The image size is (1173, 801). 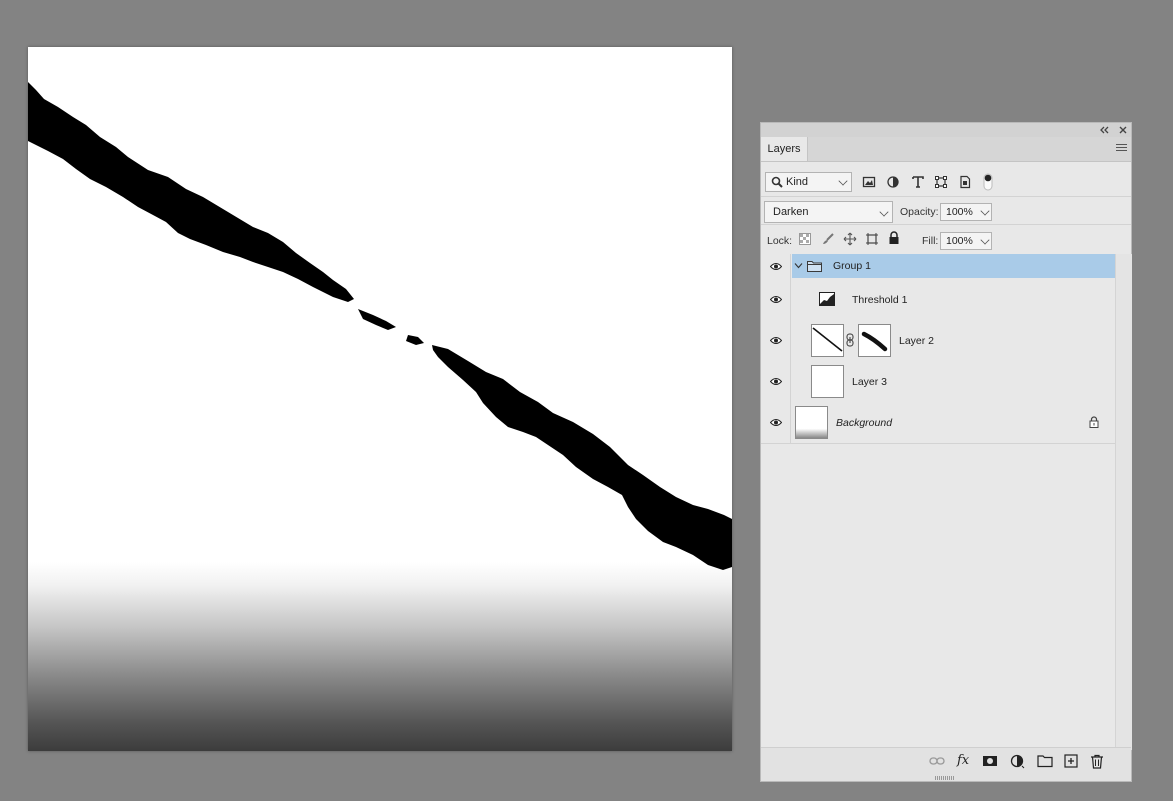 I want to click on layer-mask-thumbnail, so click(x=874, y=340).